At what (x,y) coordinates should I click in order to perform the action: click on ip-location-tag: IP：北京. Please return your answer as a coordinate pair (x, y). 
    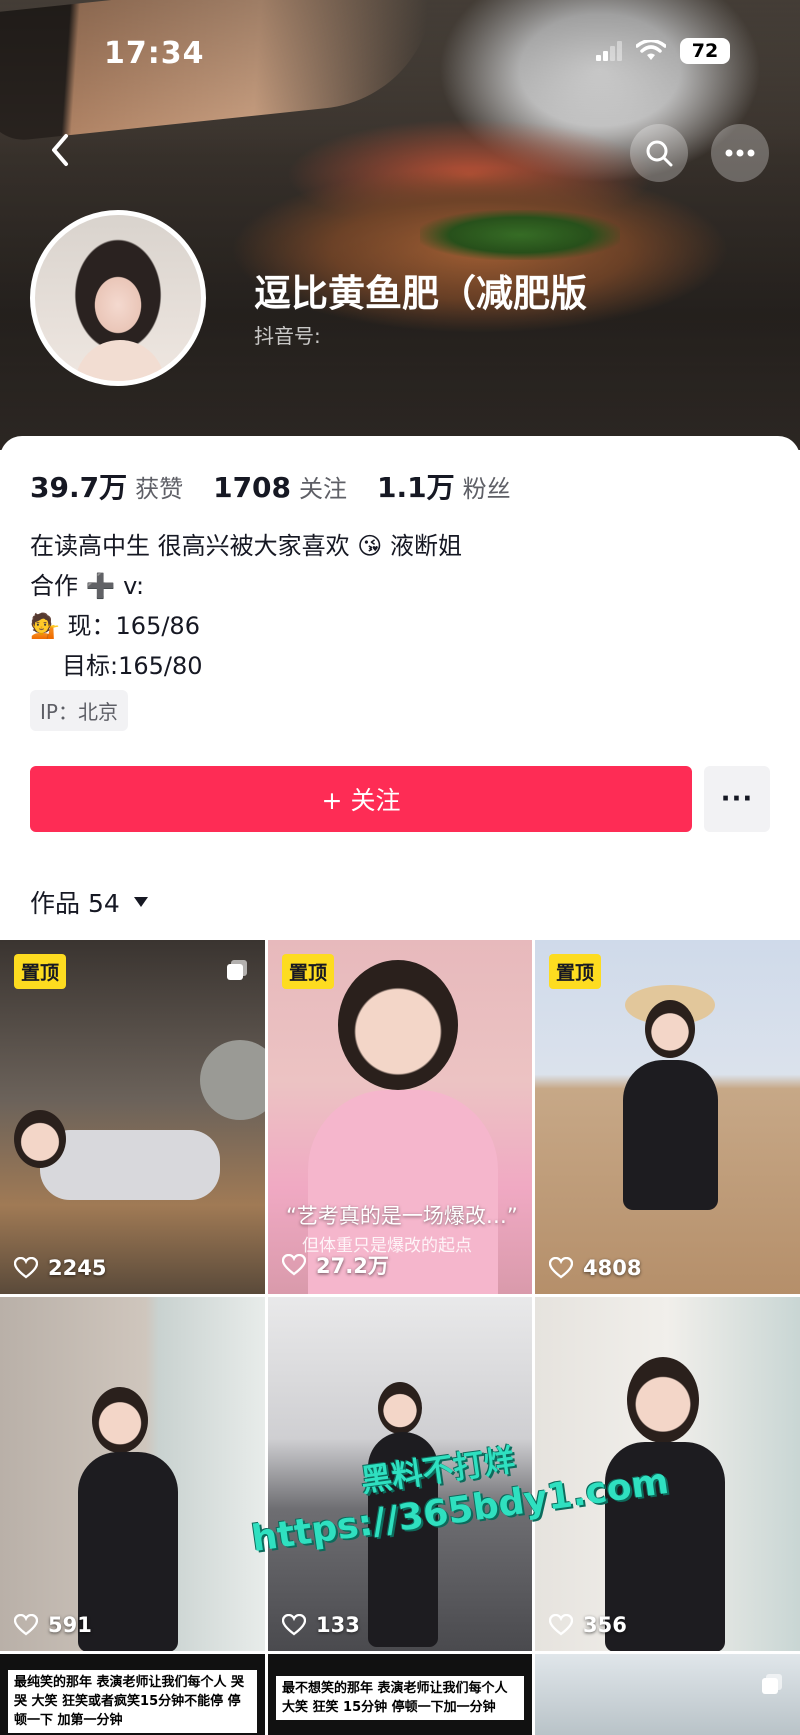
    Looking at the image, I should click on (79, 710).